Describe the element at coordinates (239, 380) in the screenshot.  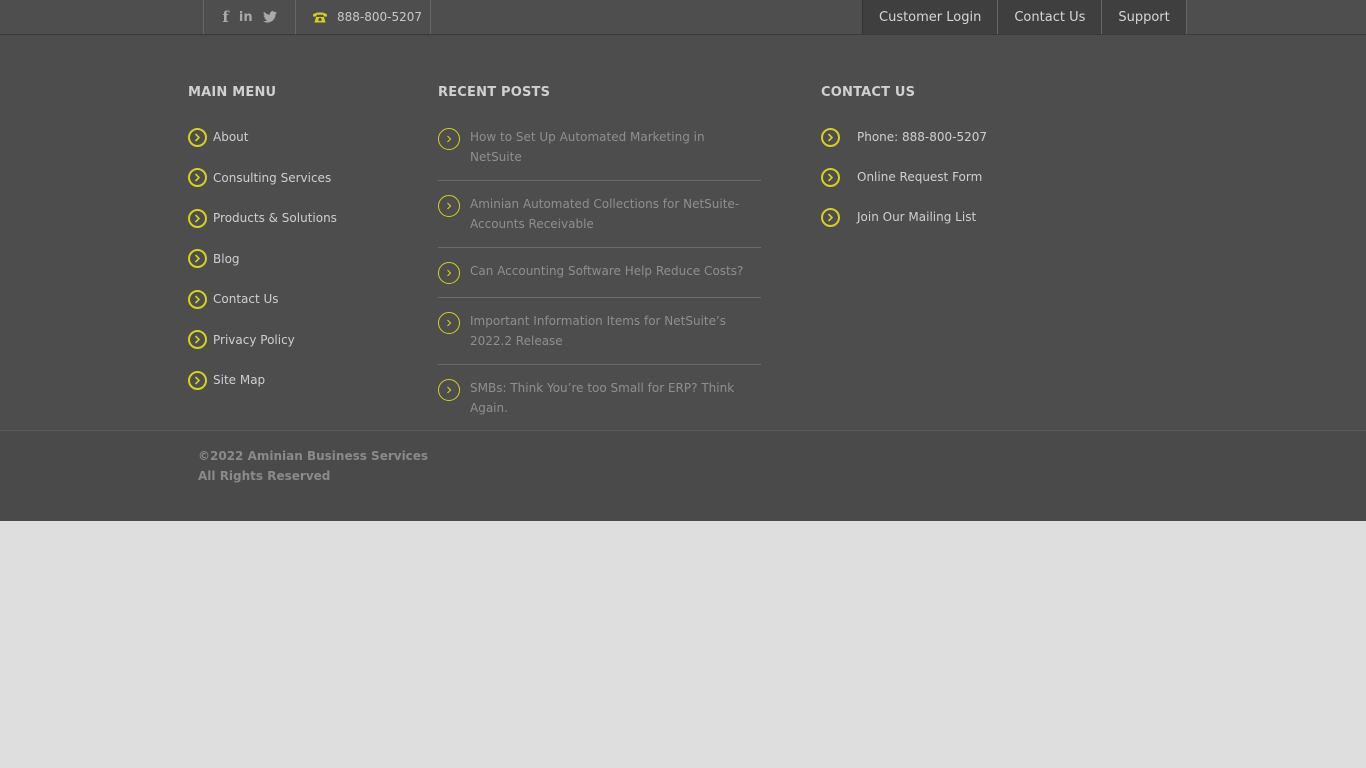
I see `menu-link: Site Map` at that location.